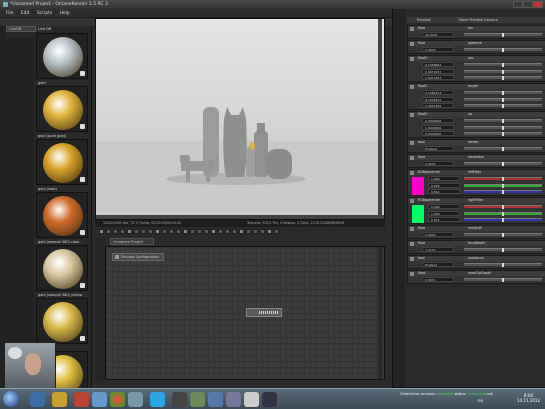 This screenshot has height=409, width=545. I want to click on value-field: 45.0000, so click(438, 34).